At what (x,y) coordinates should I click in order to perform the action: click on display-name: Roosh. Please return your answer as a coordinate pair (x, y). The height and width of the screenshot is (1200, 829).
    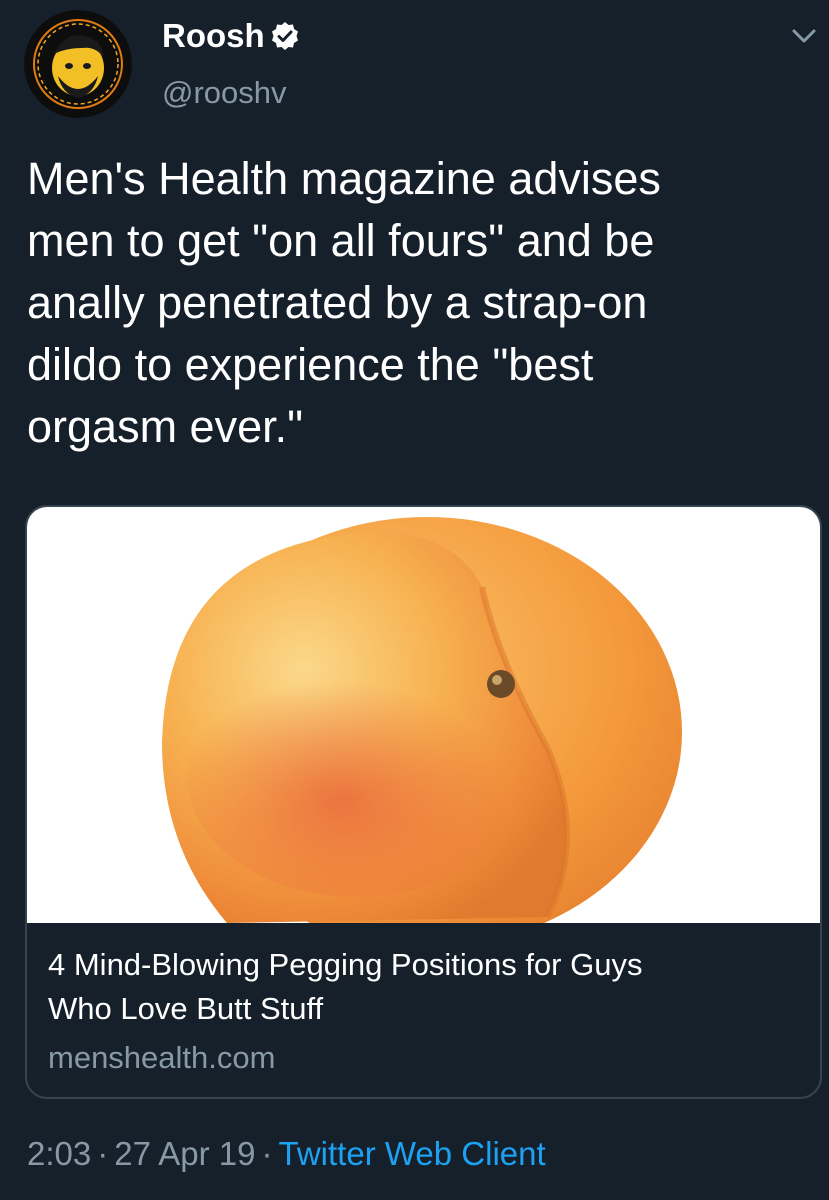
    Looking at the image, I should click on (213, 36).